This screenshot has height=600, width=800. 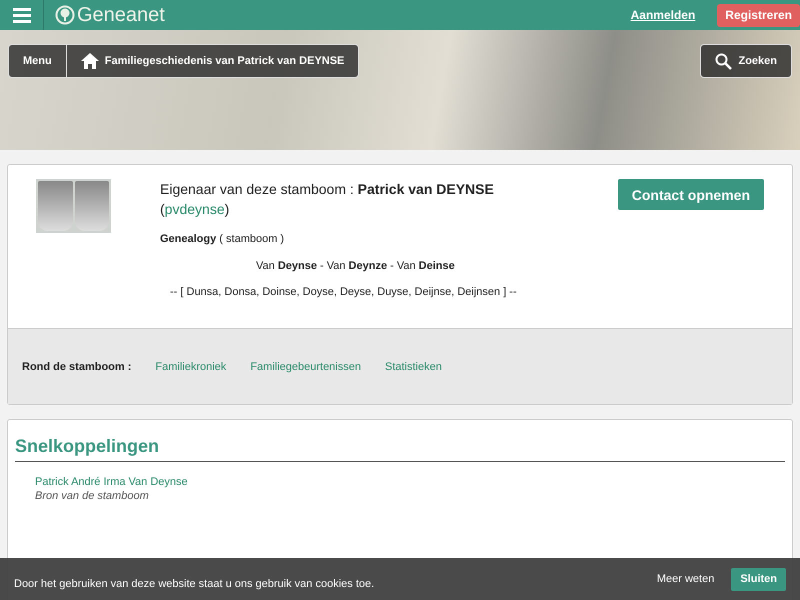 What do you see at coordinates (355, 266) in the screenshot?
I see `surnames-text: Van Deynse - Van Deynze - Van Deinse` at bounding box center [355, 266].